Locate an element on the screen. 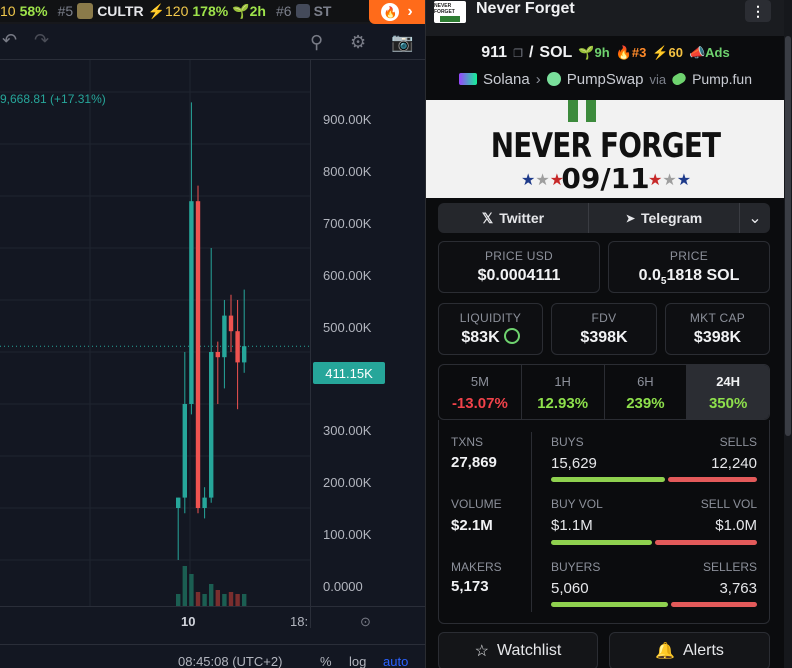 The height and width of the screenshot is (668, 792). telegram-button: ➤ Telegram is located at coordinates (664, 218).